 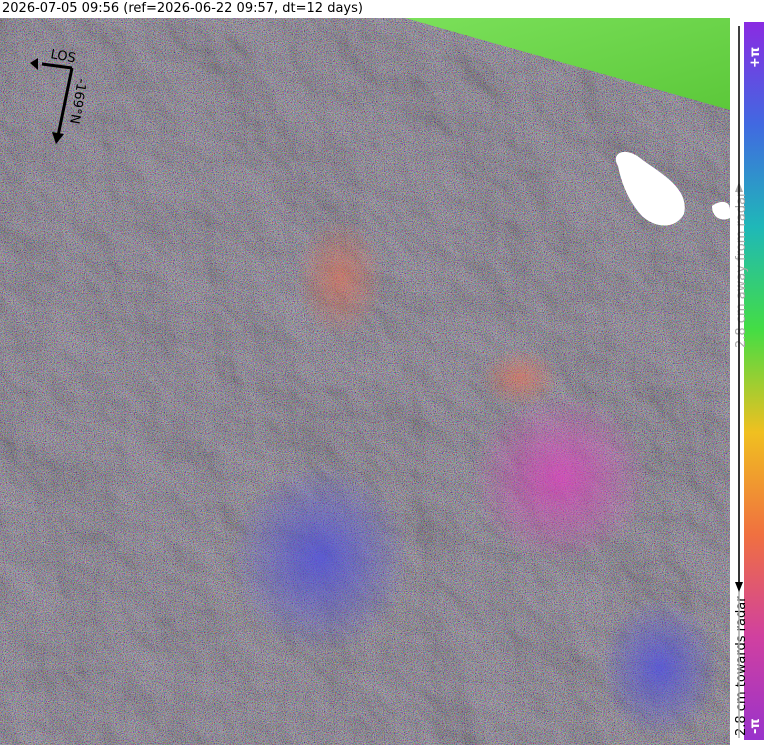 I want to click on deformation-lobe-south, so click(x=320, y=558).